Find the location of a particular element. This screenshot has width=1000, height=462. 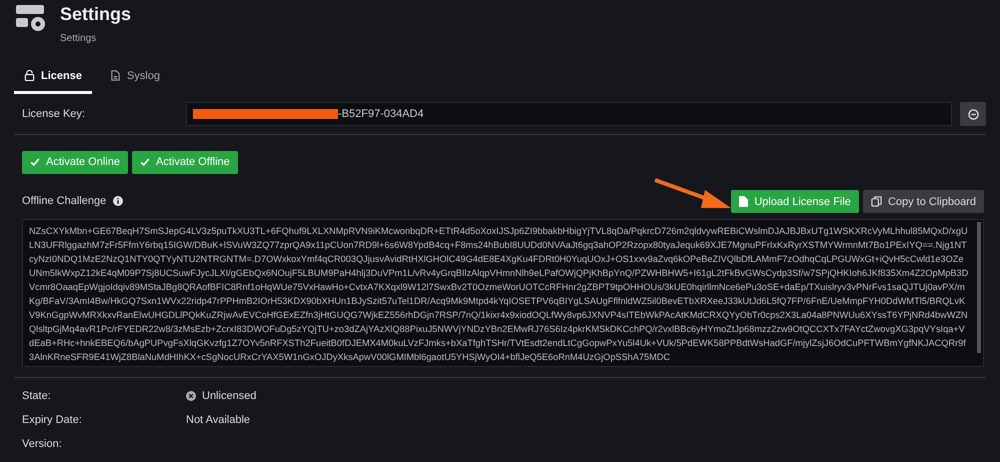

clear-button is located at coordinates (973, 114).